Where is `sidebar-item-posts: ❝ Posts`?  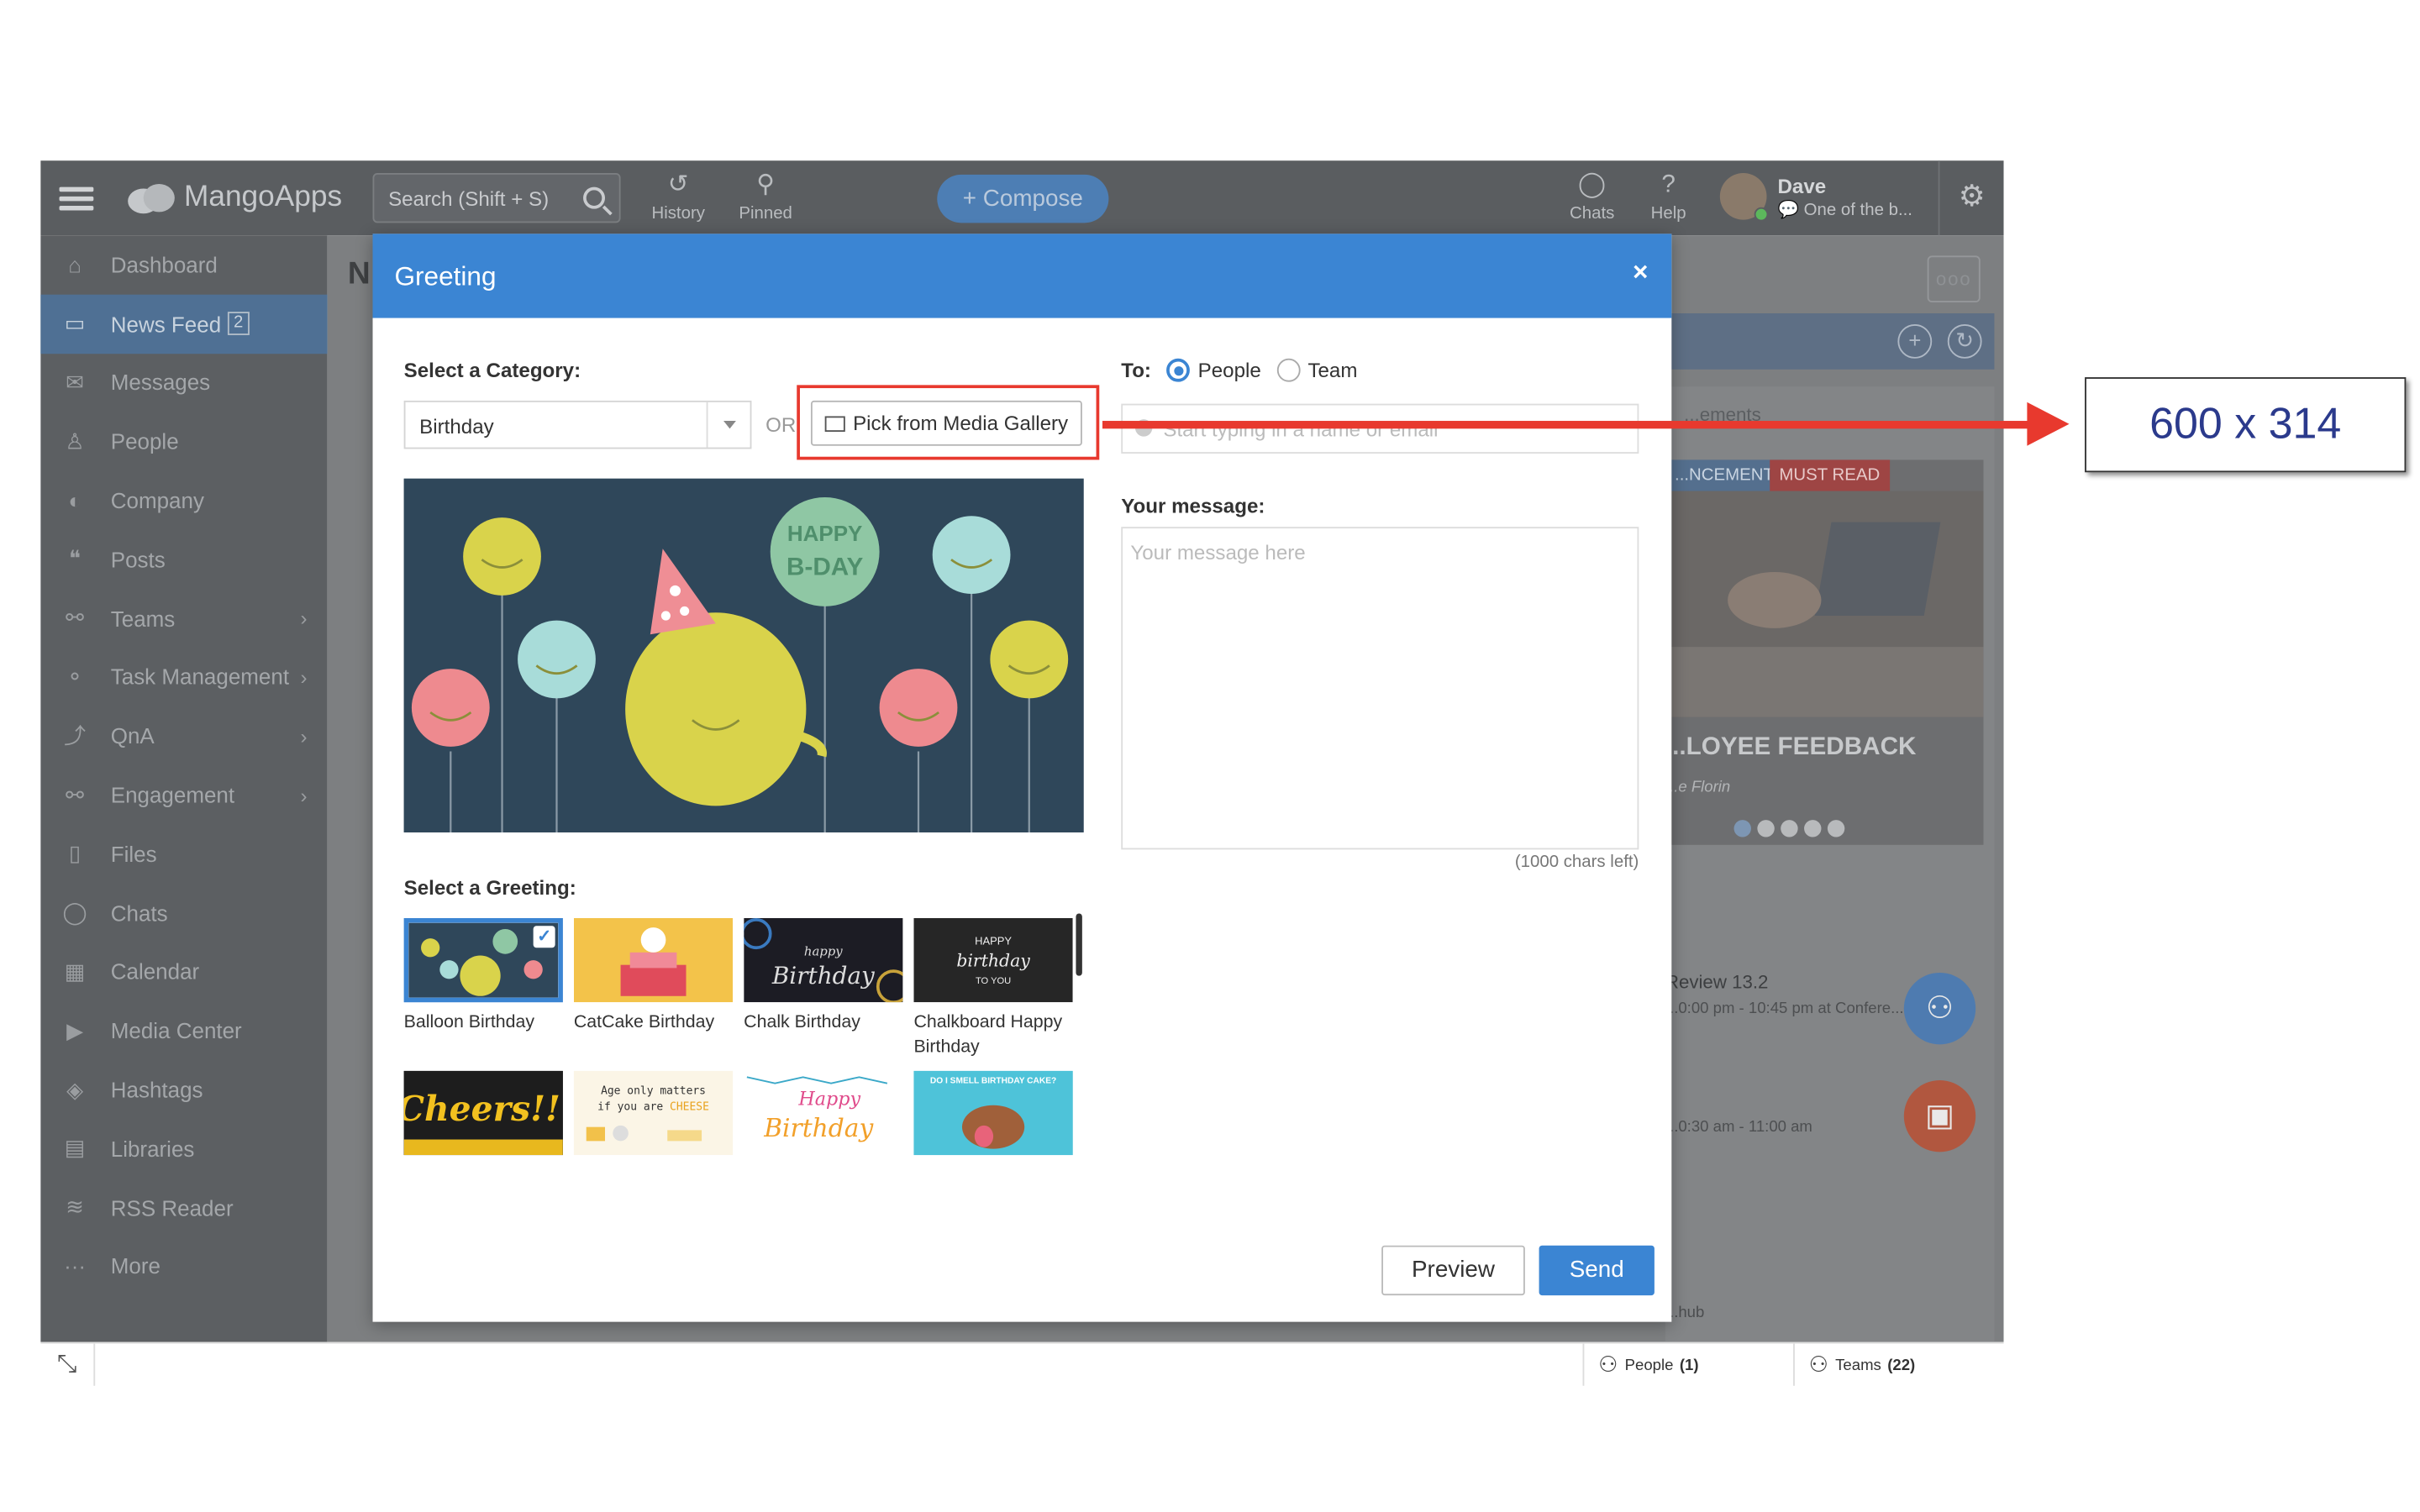
sidebar-item-posts: ❝ Posts is located at coordinates (183, 559).